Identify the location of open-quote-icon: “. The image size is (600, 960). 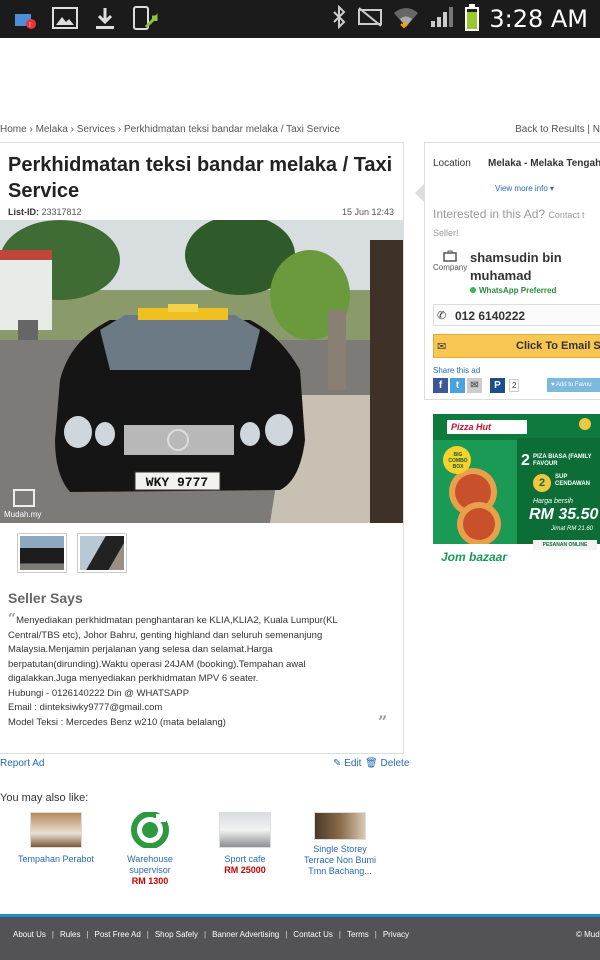
(12, 619).